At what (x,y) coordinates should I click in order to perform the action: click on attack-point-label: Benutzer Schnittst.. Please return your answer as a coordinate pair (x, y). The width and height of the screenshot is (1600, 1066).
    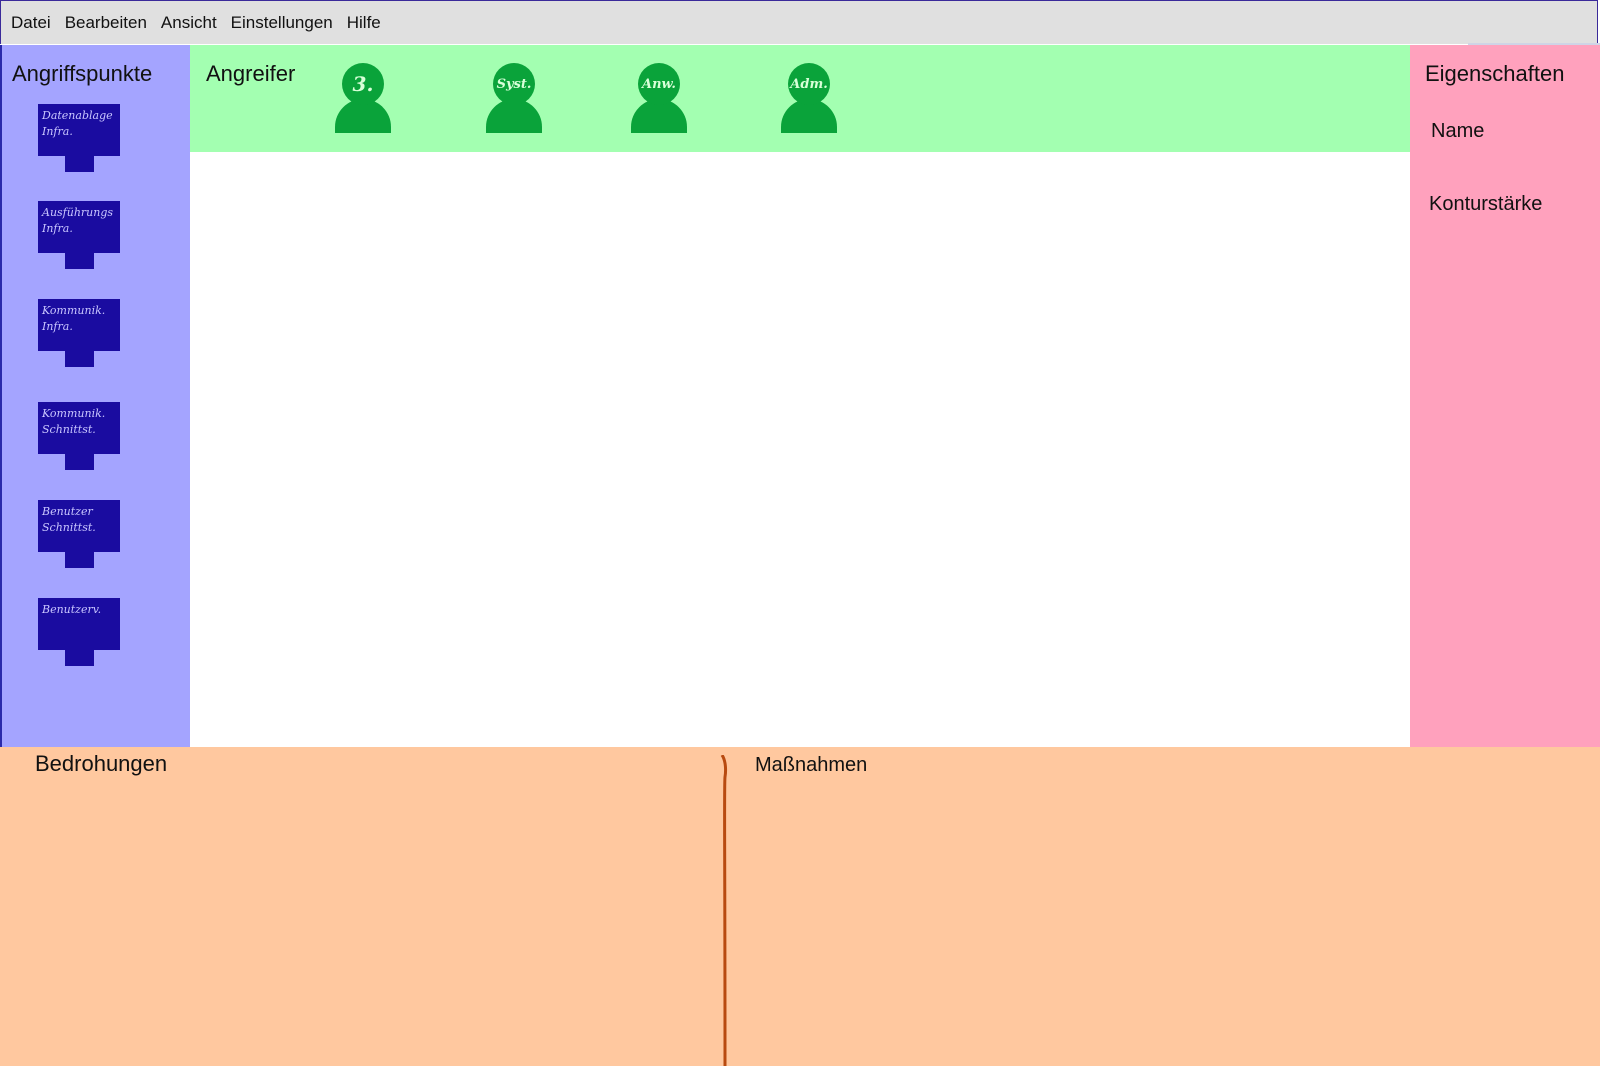
    Looking at the image, I should click on (69, 519).